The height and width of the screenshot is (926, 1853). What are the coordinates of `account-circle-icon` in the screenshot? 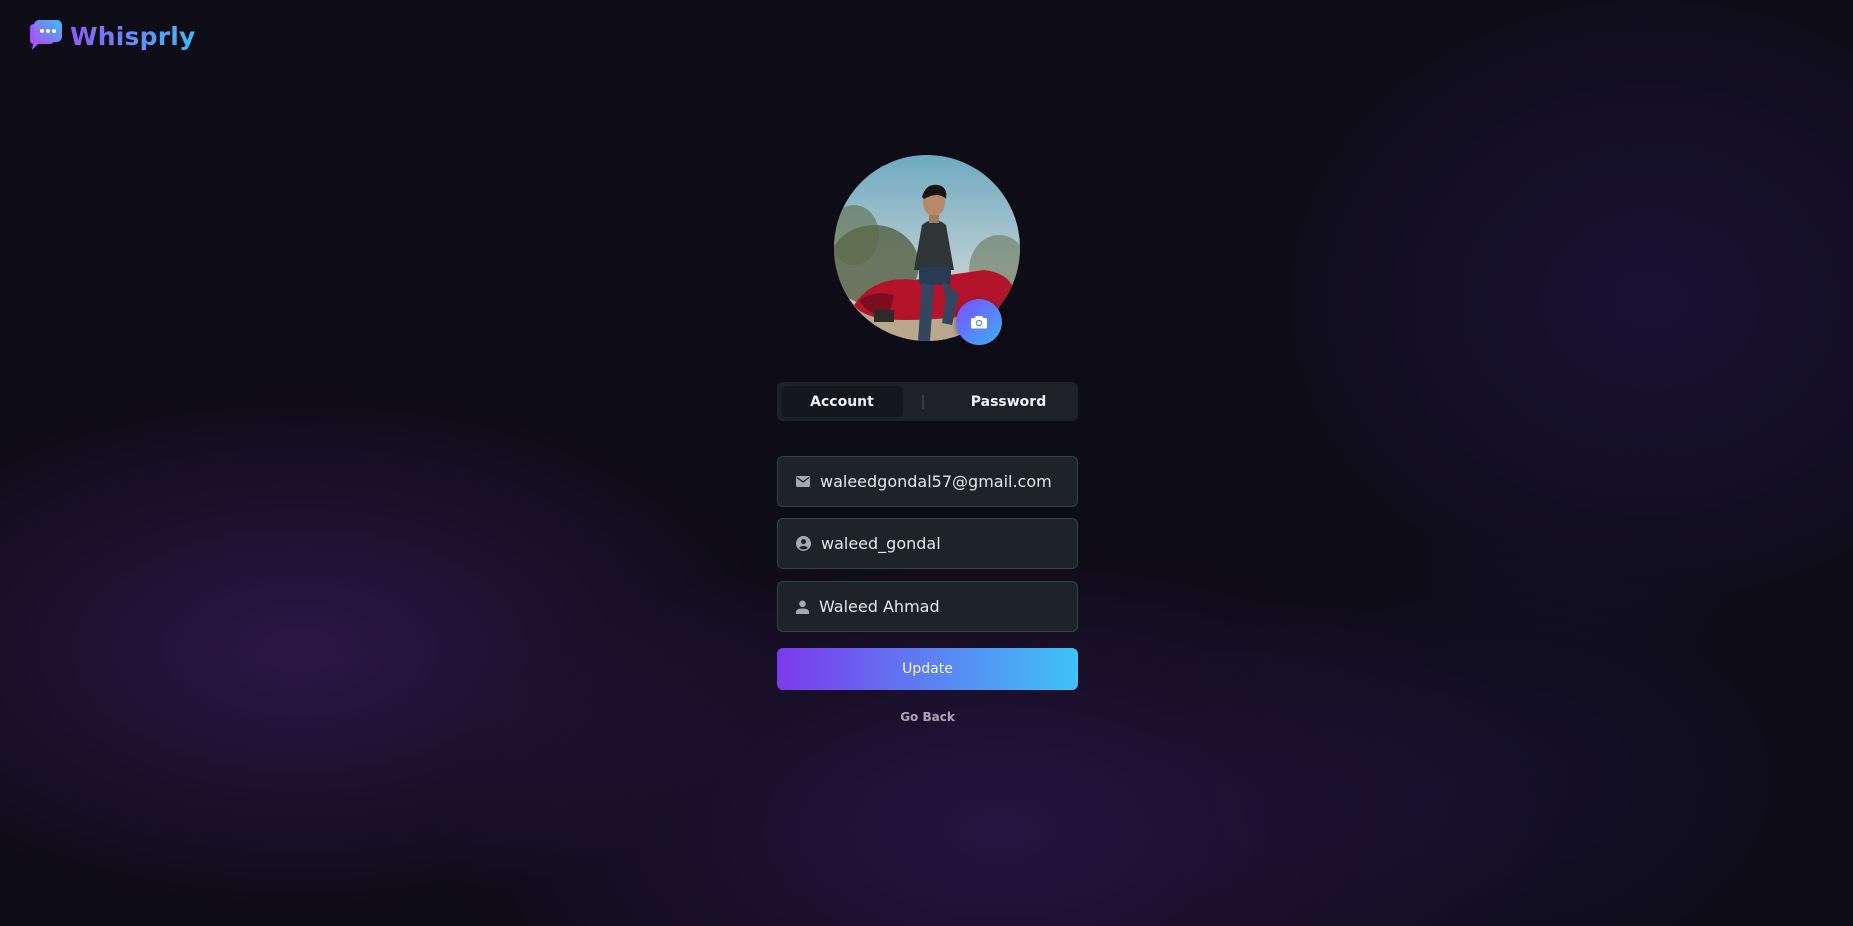 It's located at (803, 543).